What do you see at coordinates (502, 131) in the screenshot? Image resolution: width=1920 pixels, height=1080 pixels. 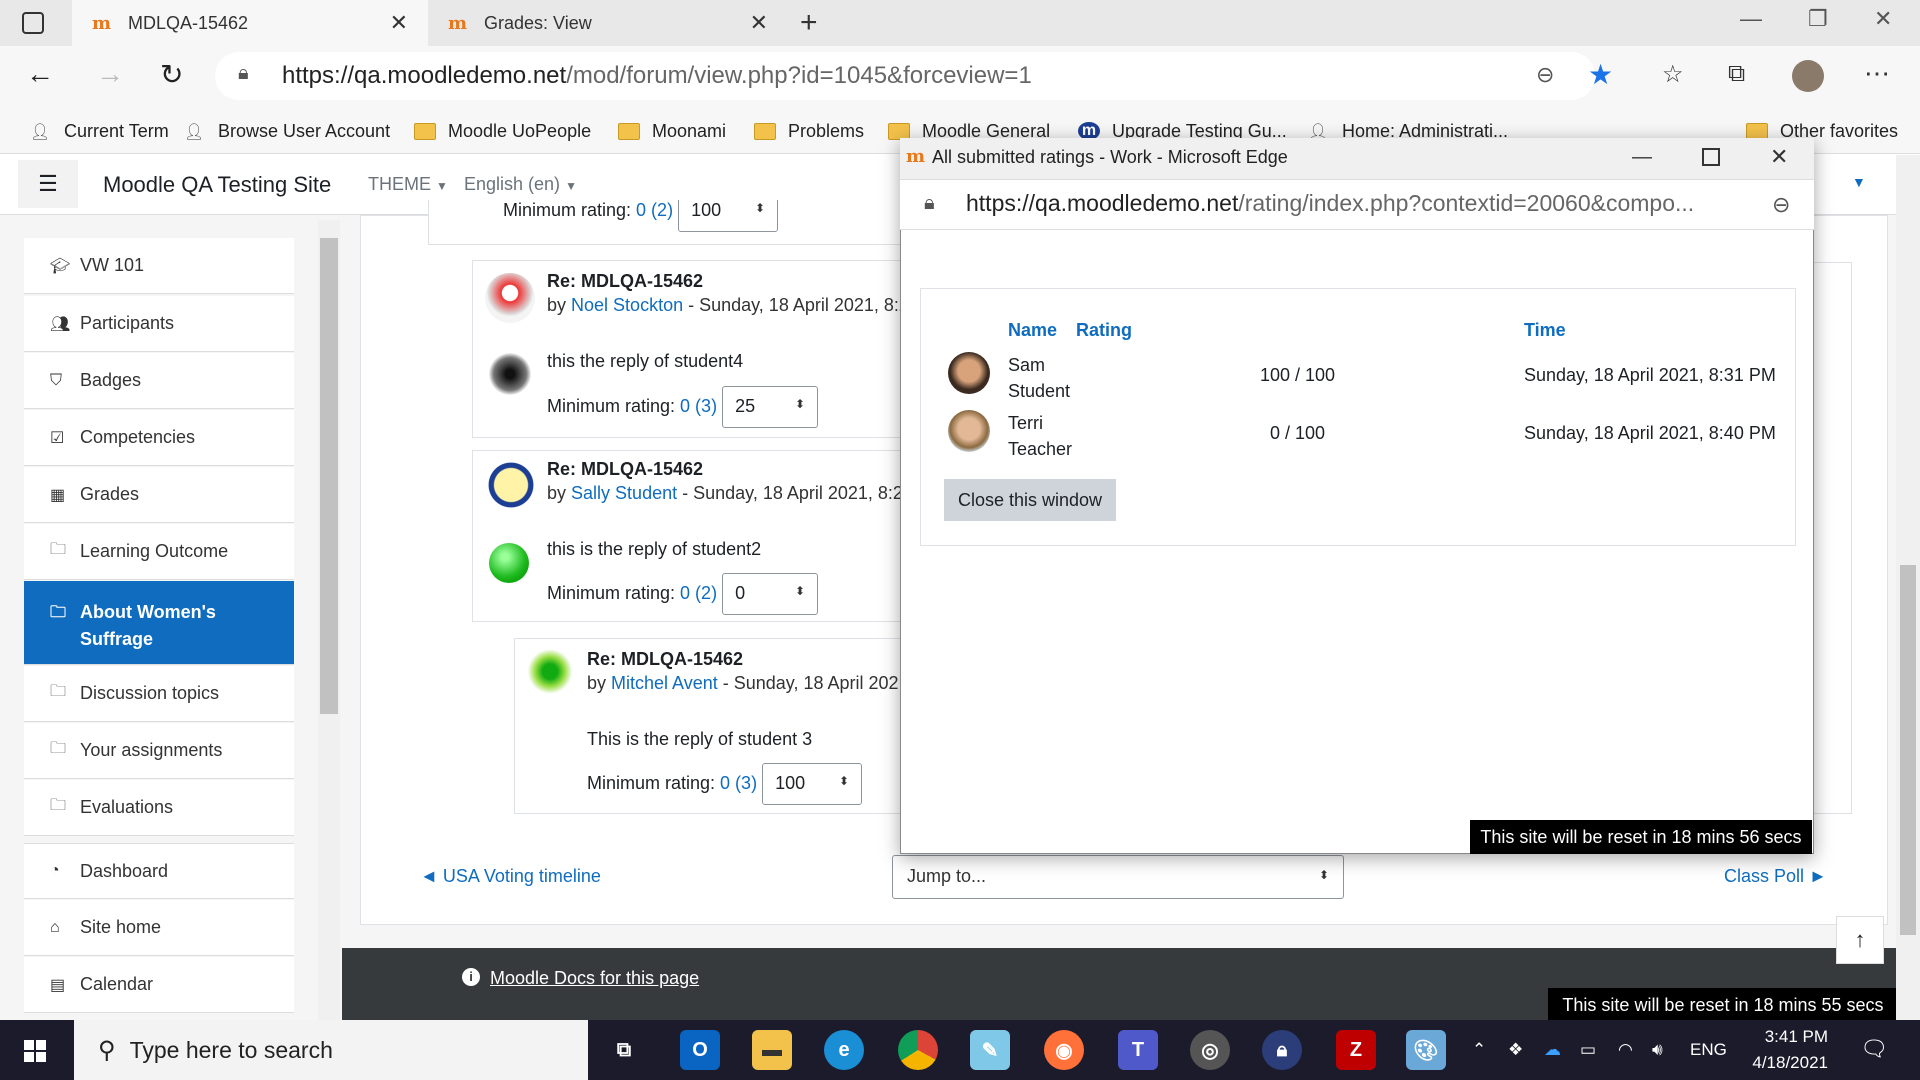 I see `fav-moodle-uopeople: Moodle UoPeople` at bounding box center [502, 131].